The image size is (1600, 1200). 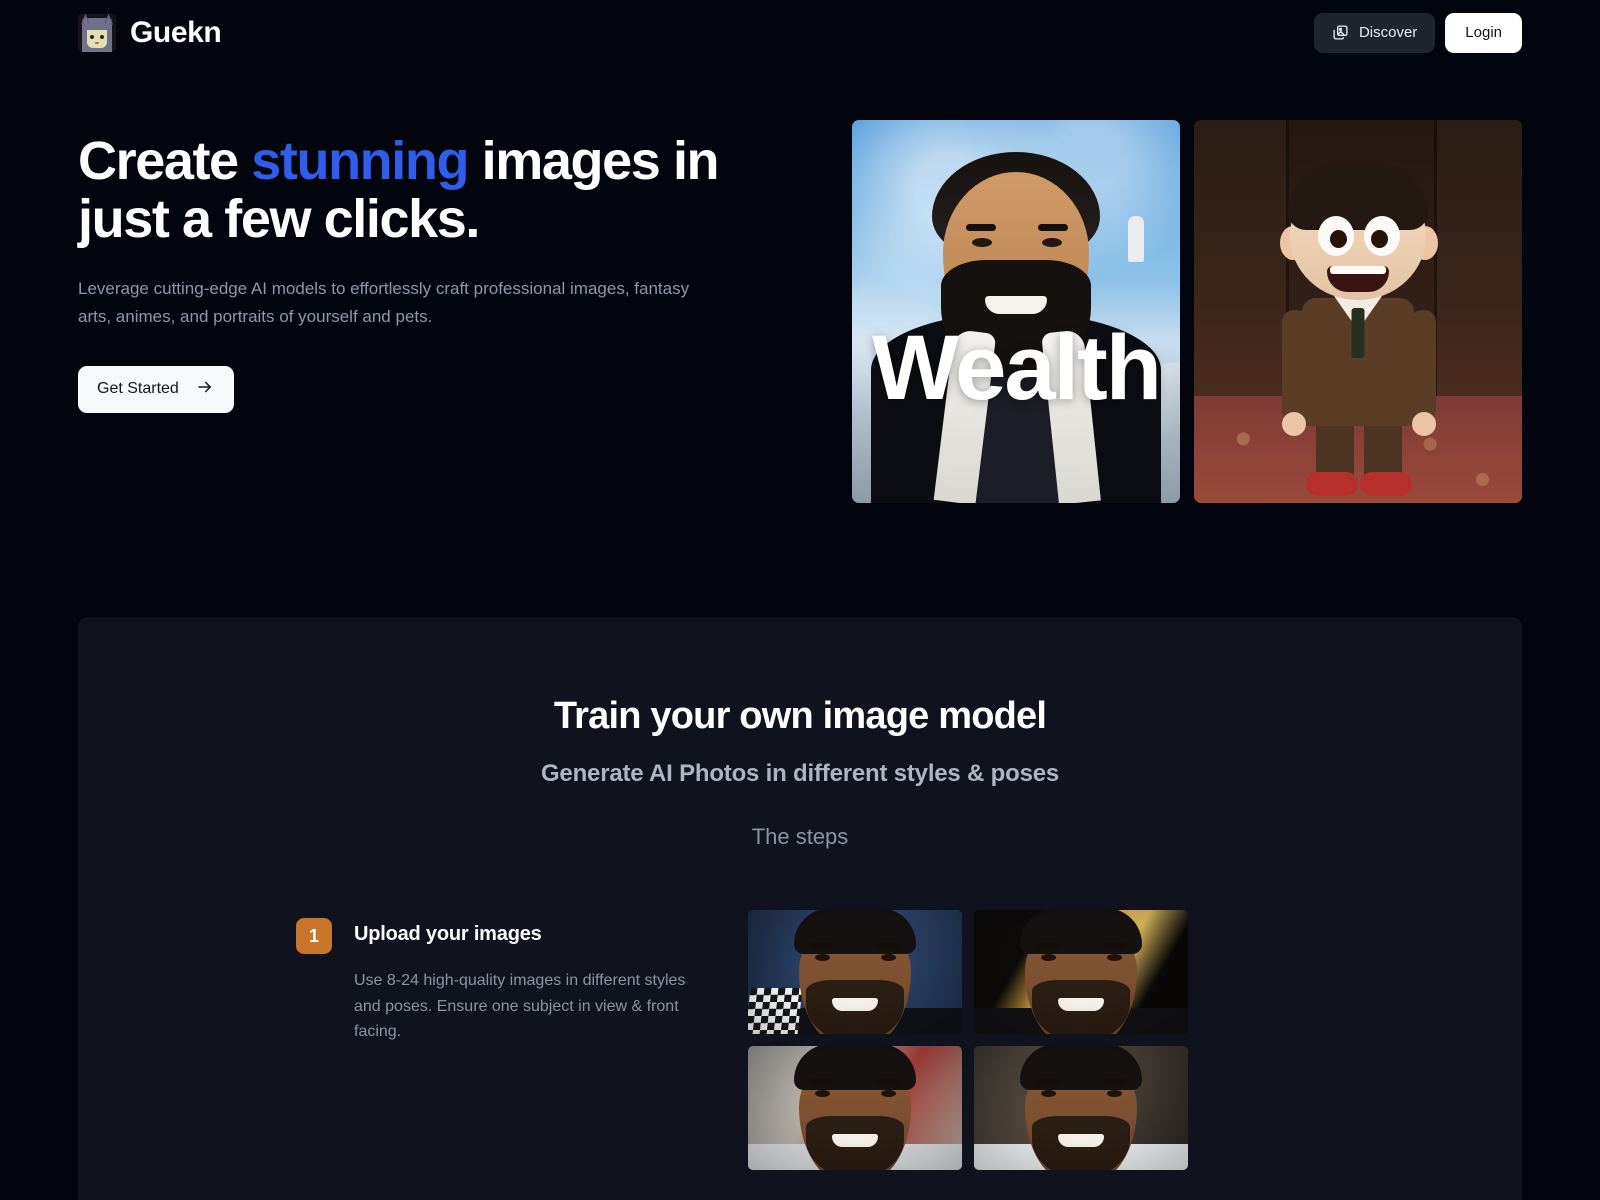 What do you see at coordinates (1017, 368) in the screenshot?
I see `hero-image-overlay-text: Wealth` at bounding box center [1017, 368].